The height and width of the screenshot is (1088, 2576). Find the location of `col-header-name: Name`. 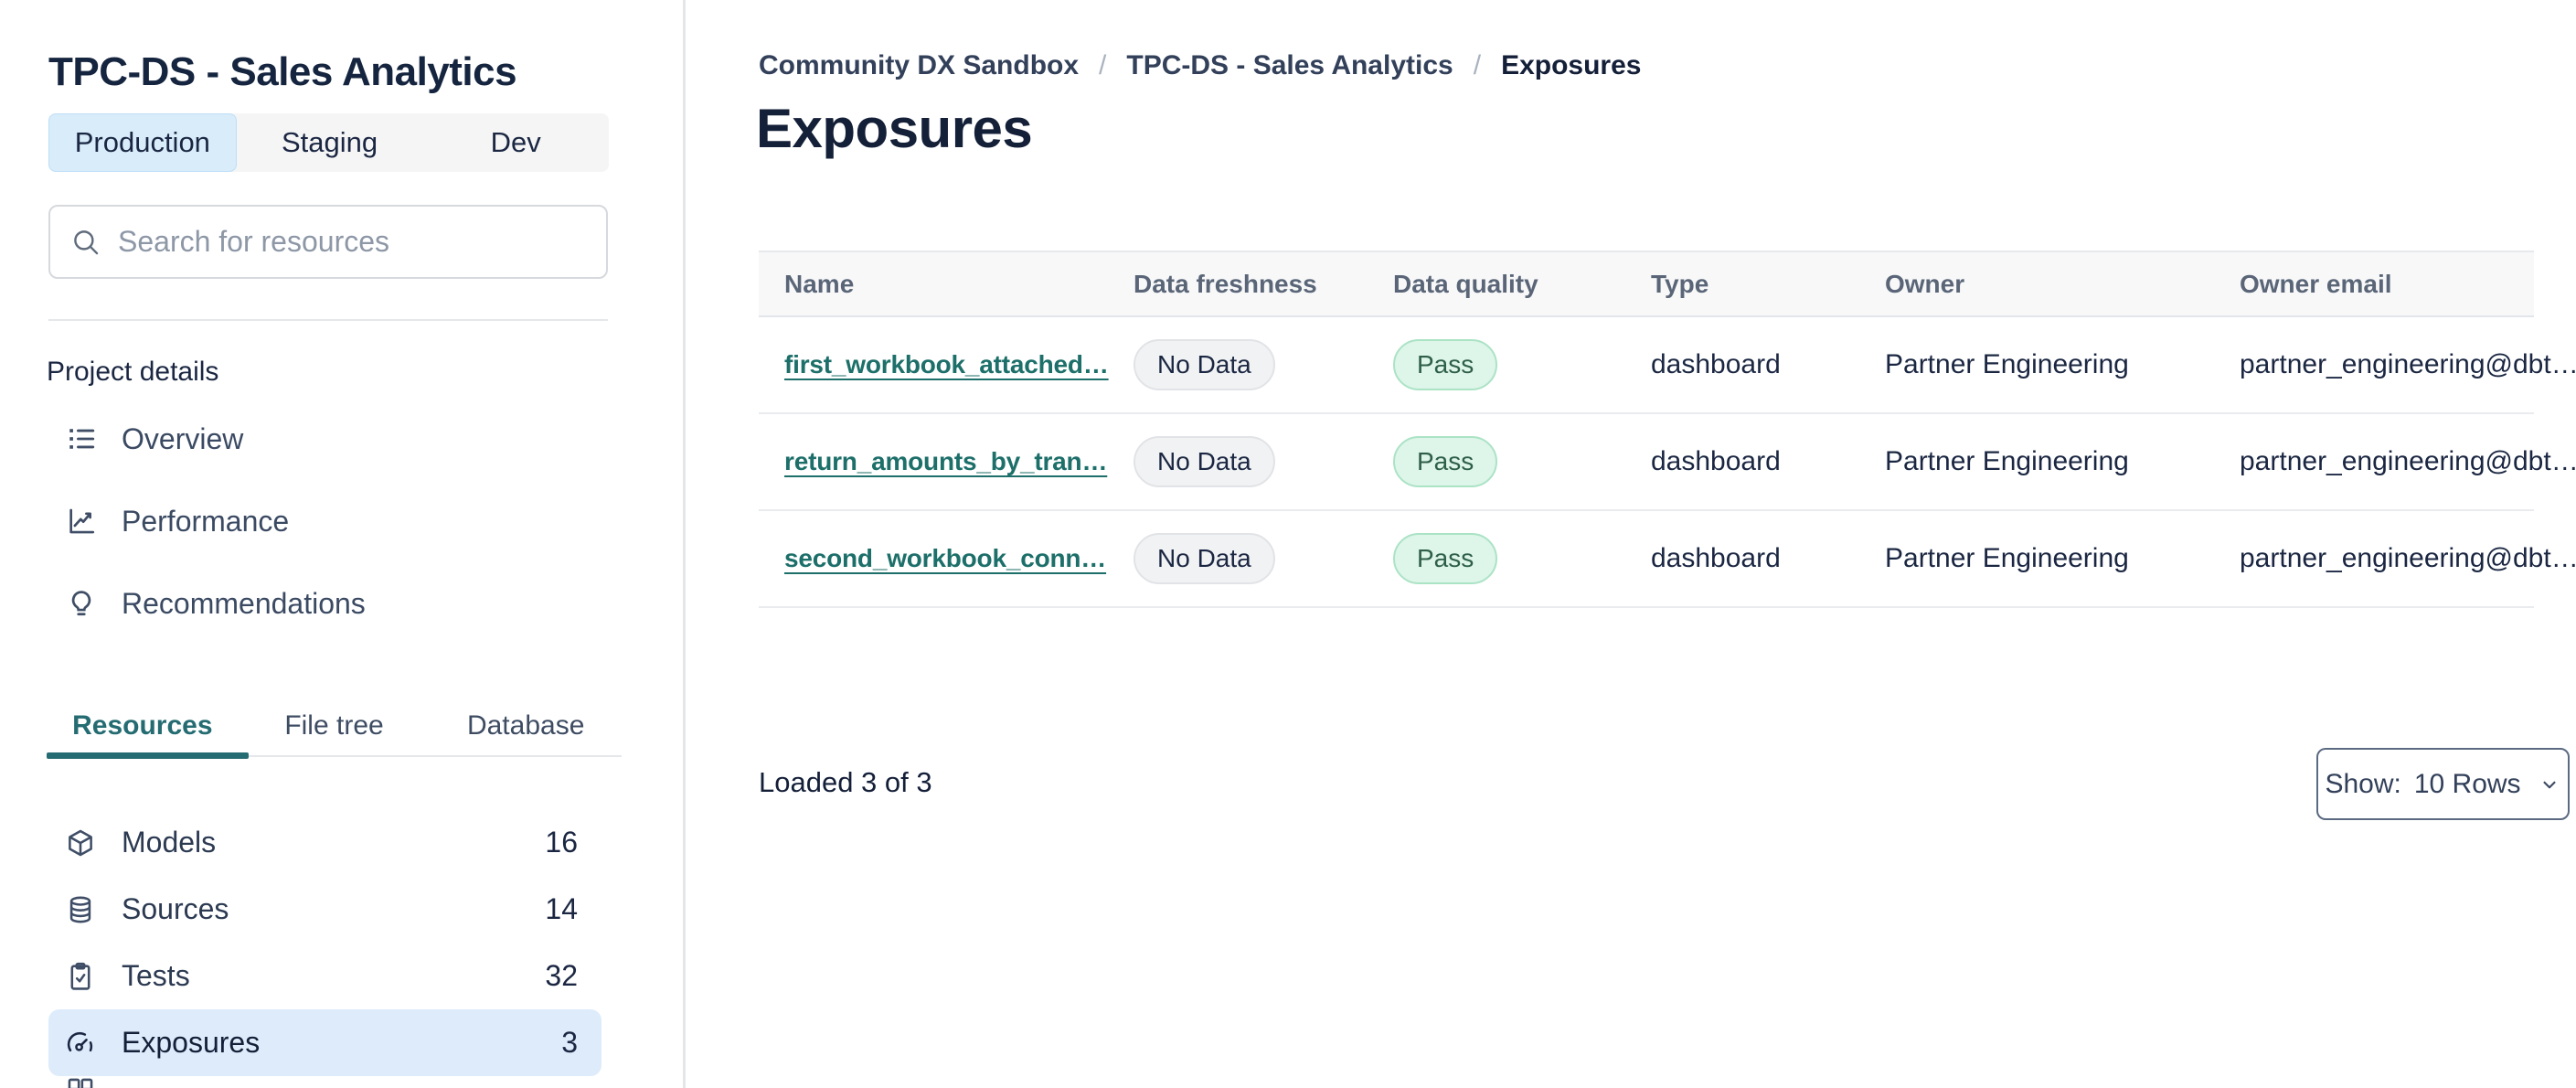

col-header-name: Name is located at coordinates (819, 283).